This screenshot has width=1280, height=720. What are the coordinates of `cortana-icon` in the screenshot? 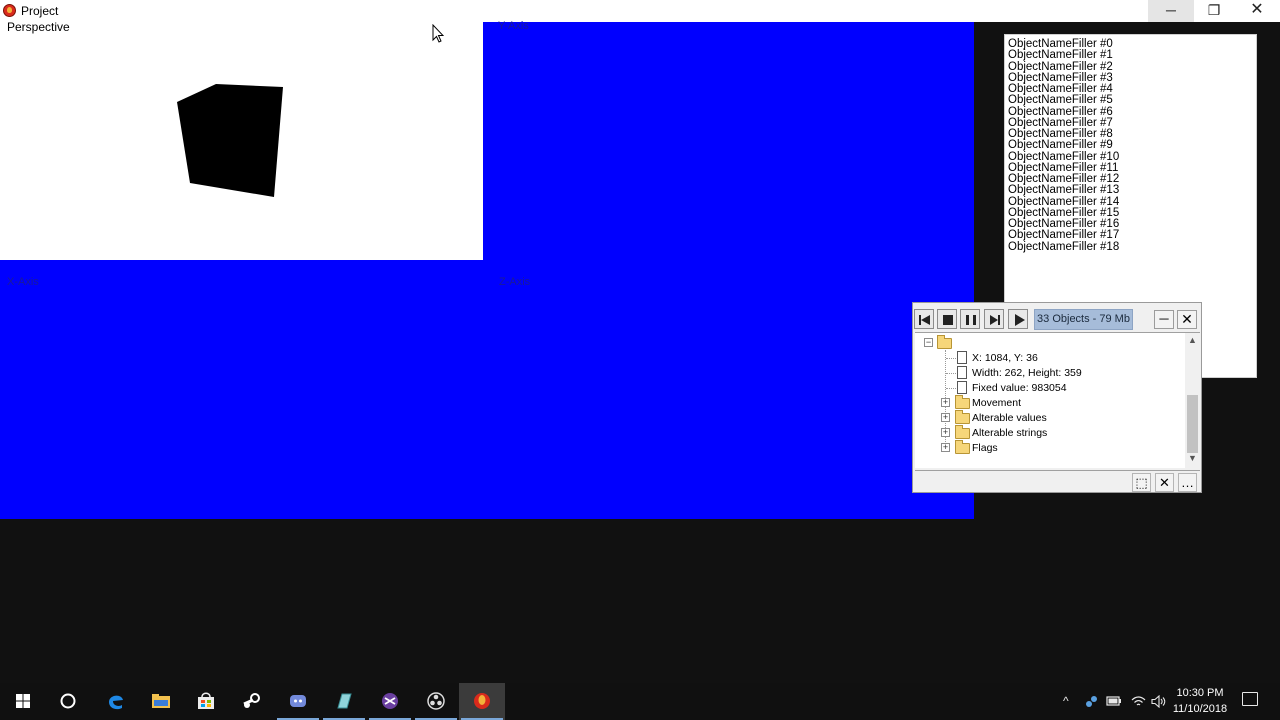 It's located at (68, 701).